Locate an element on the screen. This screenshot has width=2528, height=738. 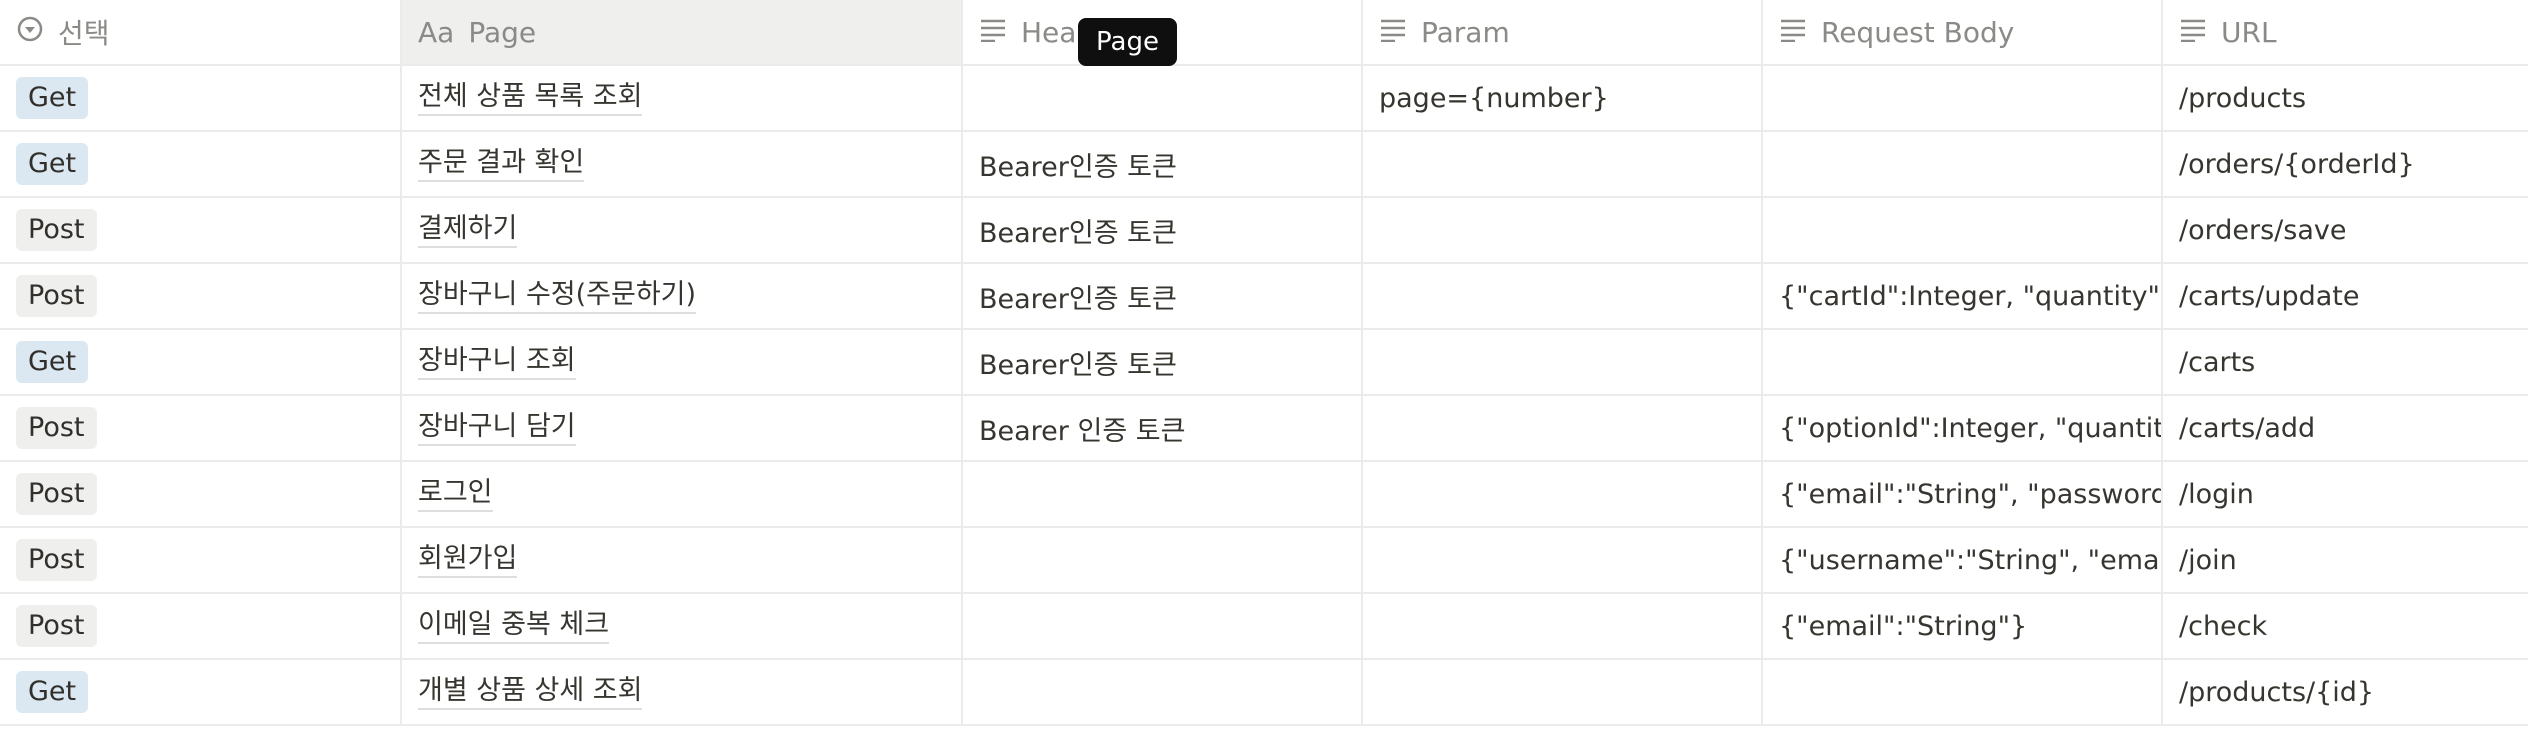
table-row: Get 전체 상품 목록 조회 page={number} /products is located at coordinates (1264, 99).